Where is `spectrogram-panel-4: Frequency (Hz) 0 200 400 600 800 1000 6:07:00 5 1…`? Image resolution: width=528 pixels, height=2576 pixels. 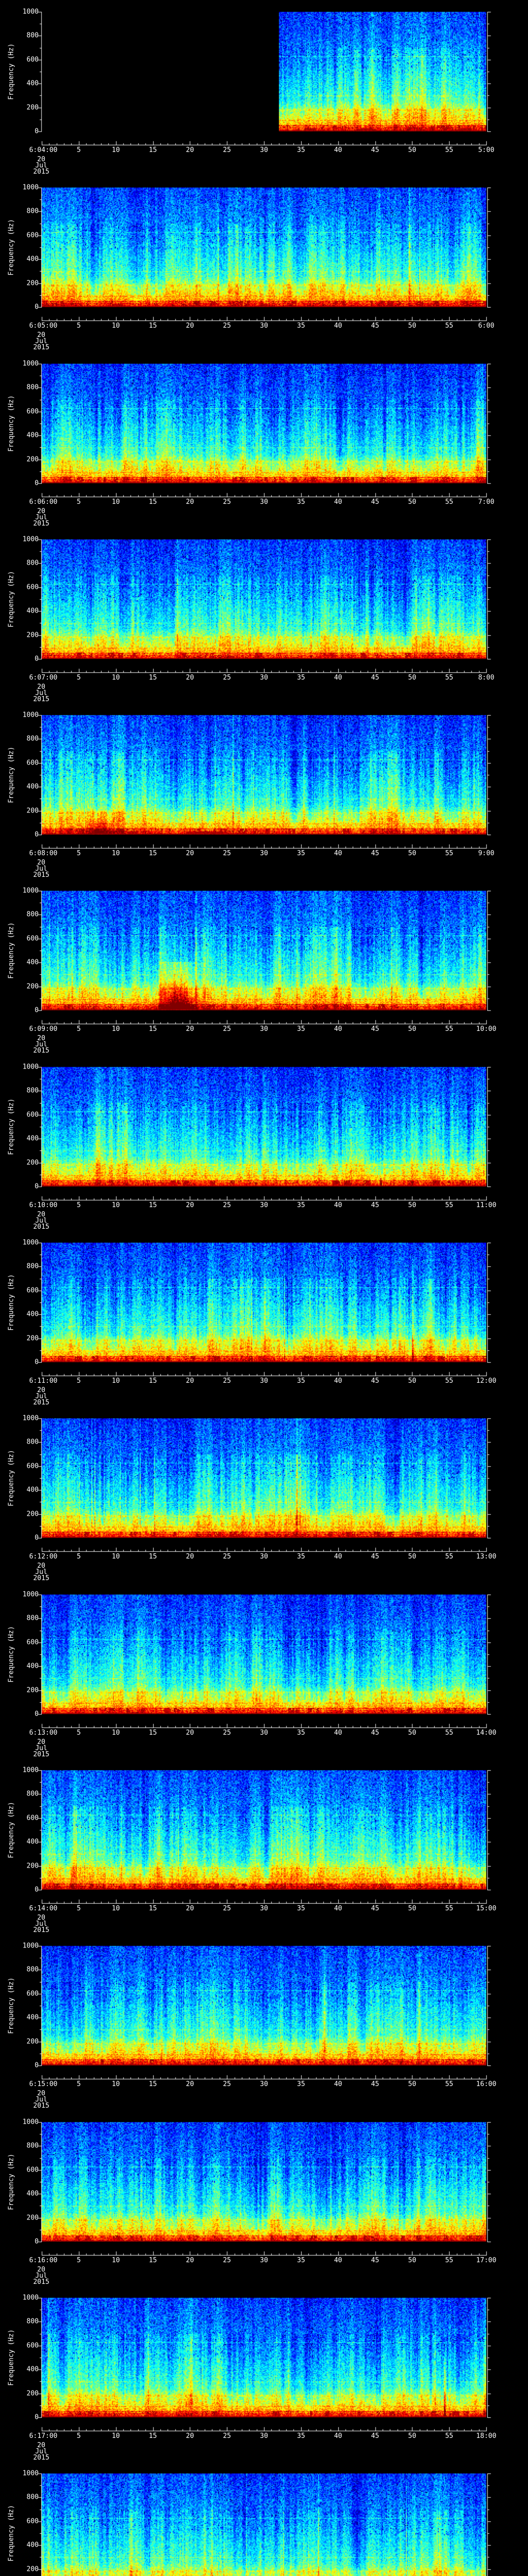
spectrogram-panel-4: Frequency (Hz) 0 200 400 600 800 1000 6:07:00 5 1… is located at coordinates (264, 615).